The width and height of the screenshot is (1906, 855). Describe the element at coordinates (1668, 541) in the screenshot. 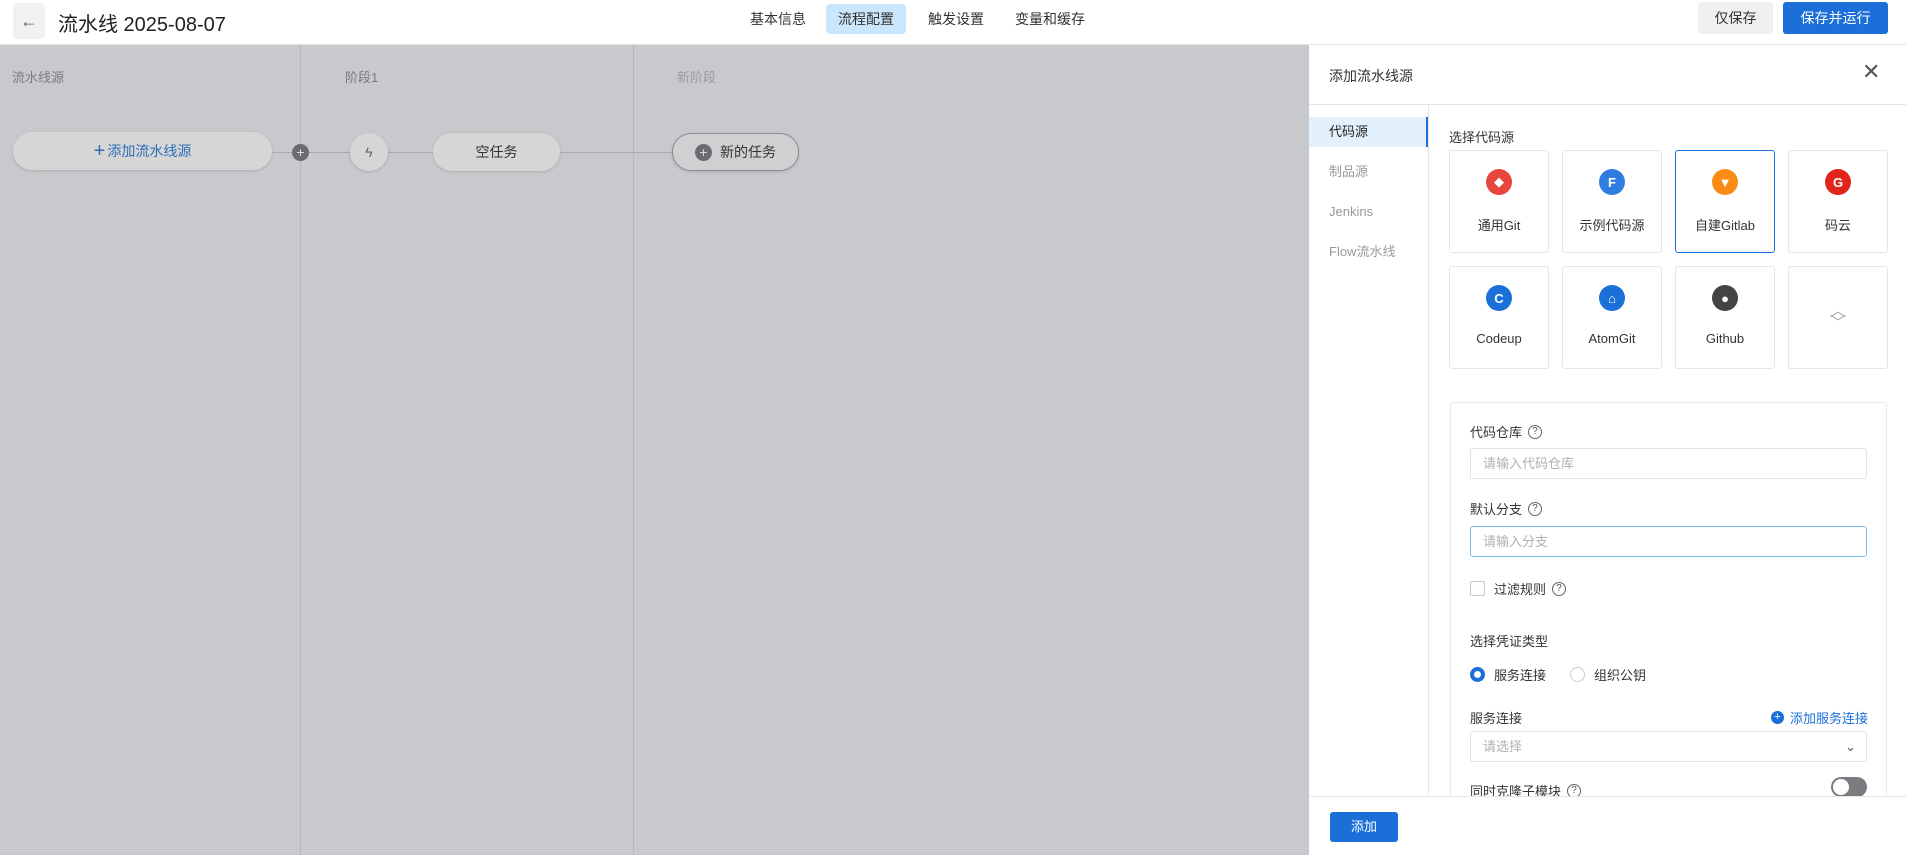

I see `branch-input: 请输入分支` at that location.